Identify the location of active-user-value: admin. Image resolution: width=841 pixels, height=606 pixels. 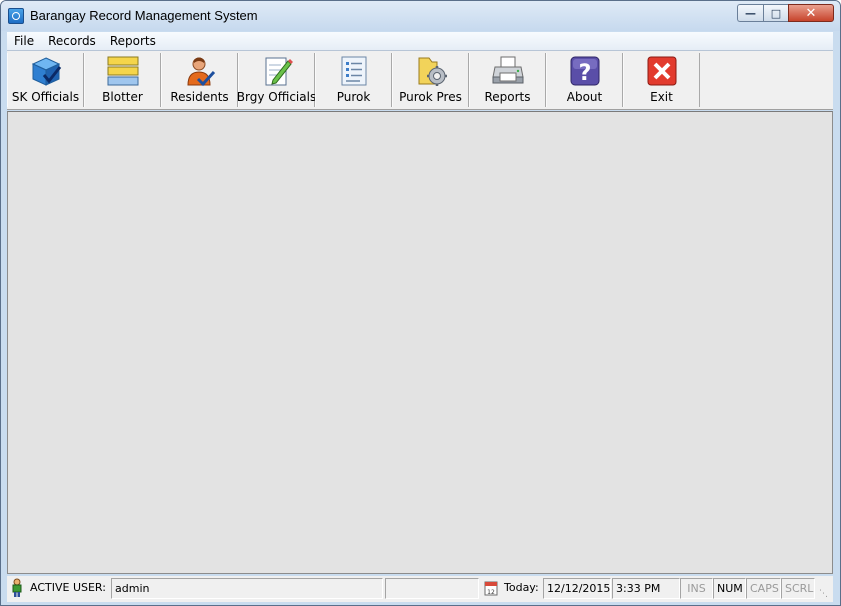
(247, 588).